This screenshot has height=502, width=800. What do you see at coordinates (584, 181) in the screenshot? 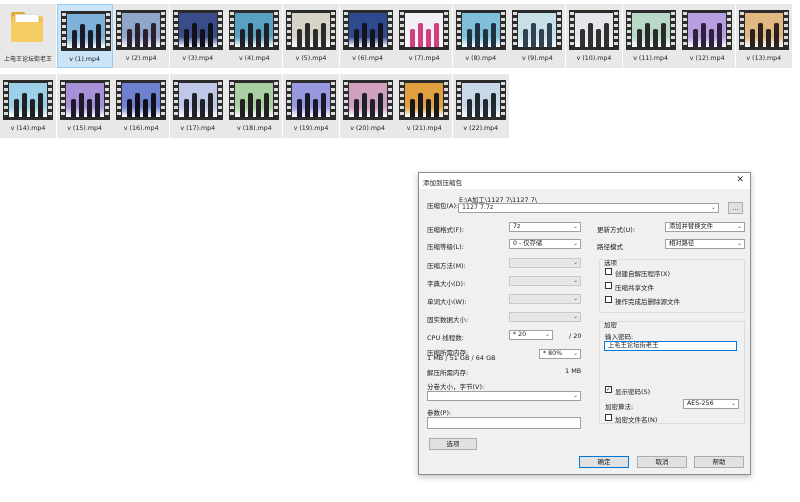
I see `dialog-titlebar: 添加到压缩包 ✕` at bounding box center [584, 181].